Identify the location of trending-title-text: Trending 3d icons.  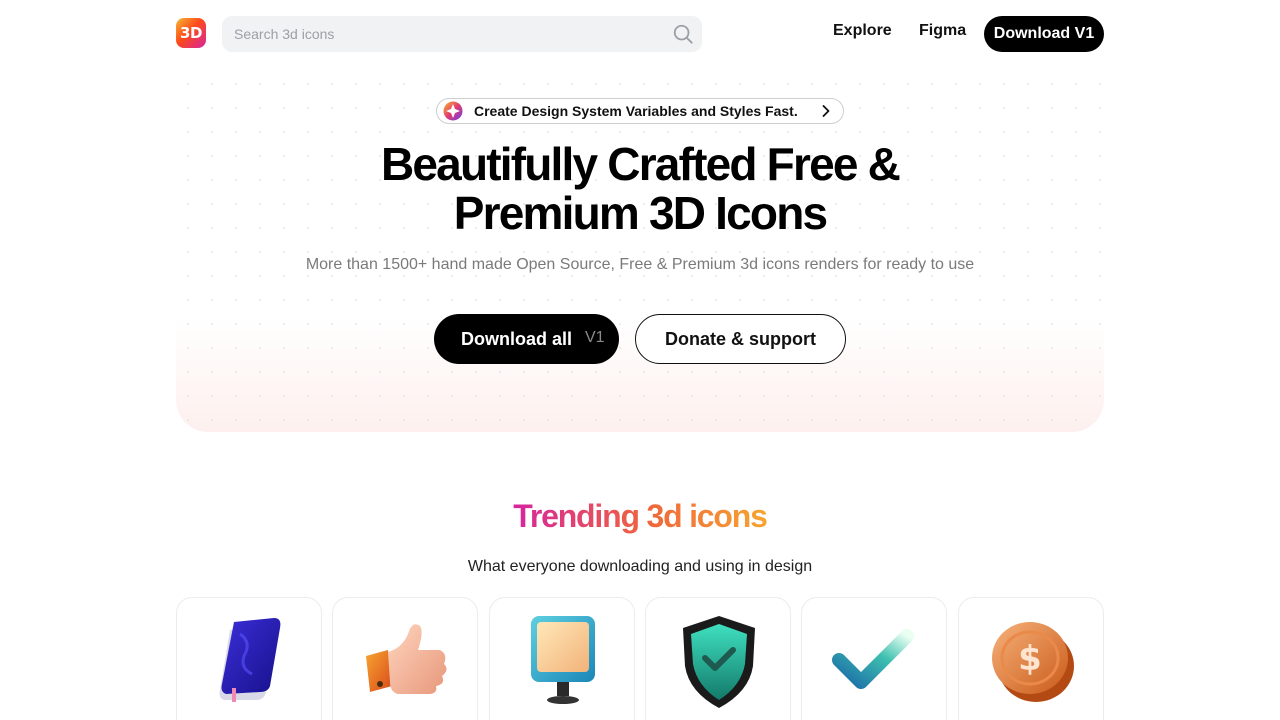
(640, 516).